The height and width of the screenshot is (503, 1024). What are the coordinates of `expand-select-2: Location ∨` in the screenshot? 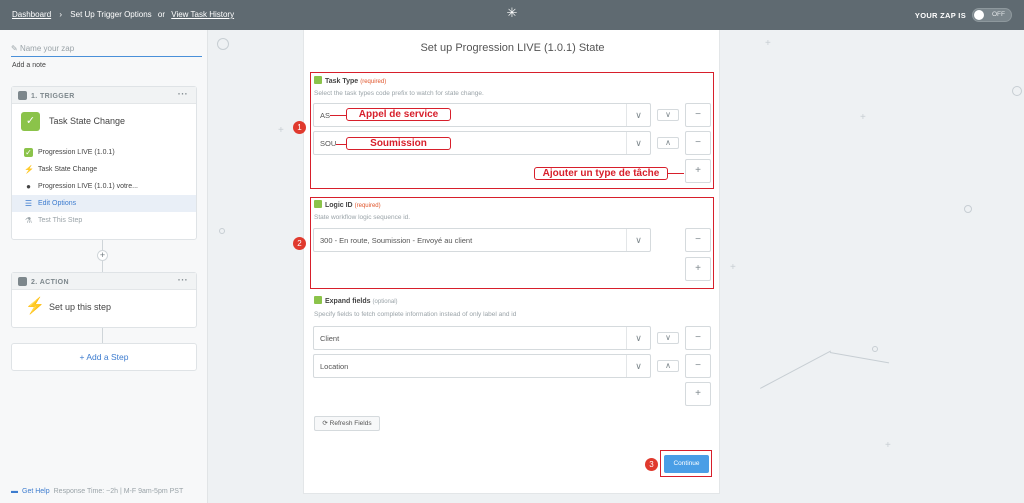 It's located at (482, 366).